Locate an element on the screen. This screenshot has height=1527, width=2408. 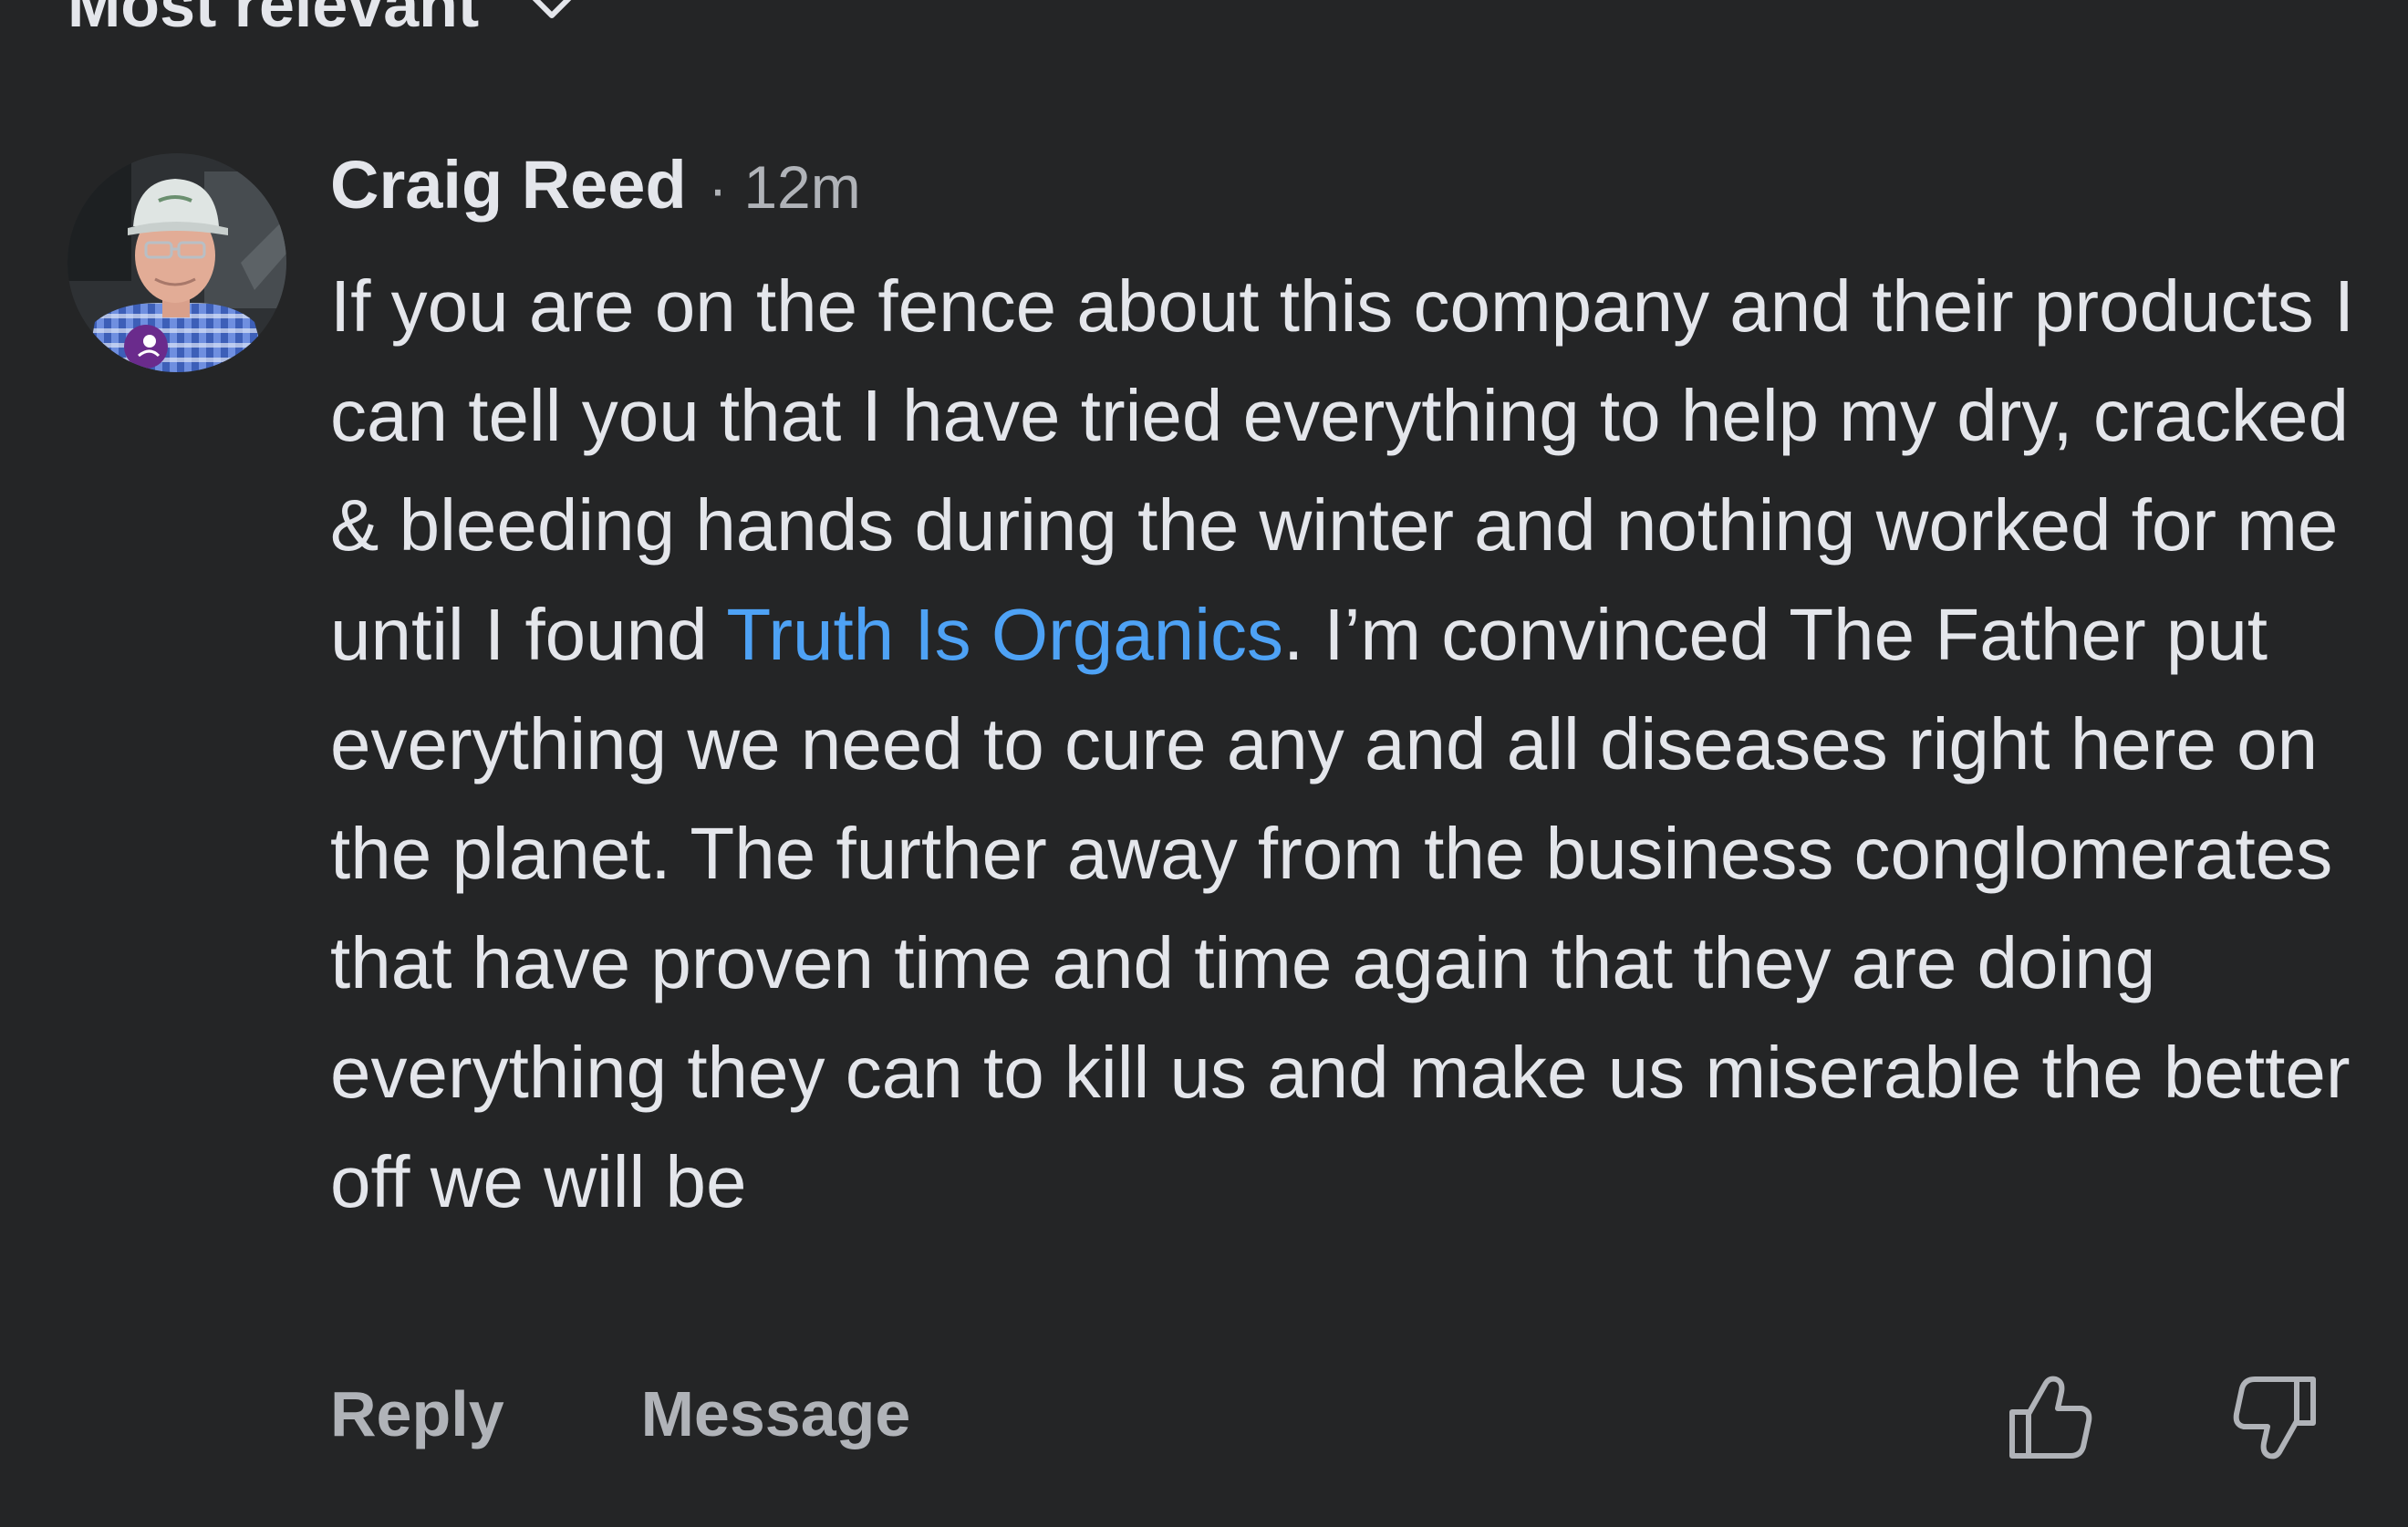
comment-header: Craig Reed · 12m is located at coordinates (1351, 196).